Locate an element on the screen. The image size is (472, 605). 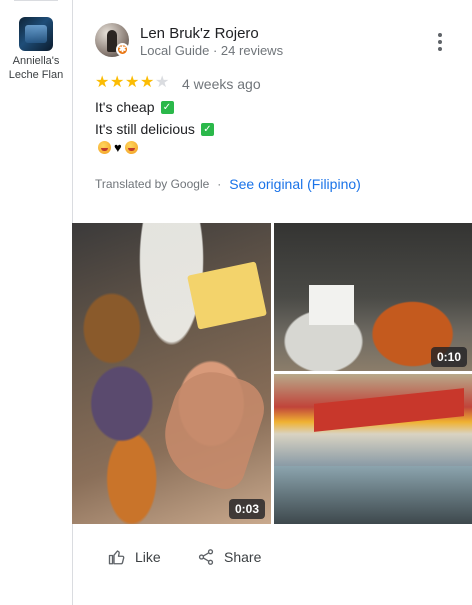
place-name: Anniella's Leche Flan is located at coordinates (36, 68).